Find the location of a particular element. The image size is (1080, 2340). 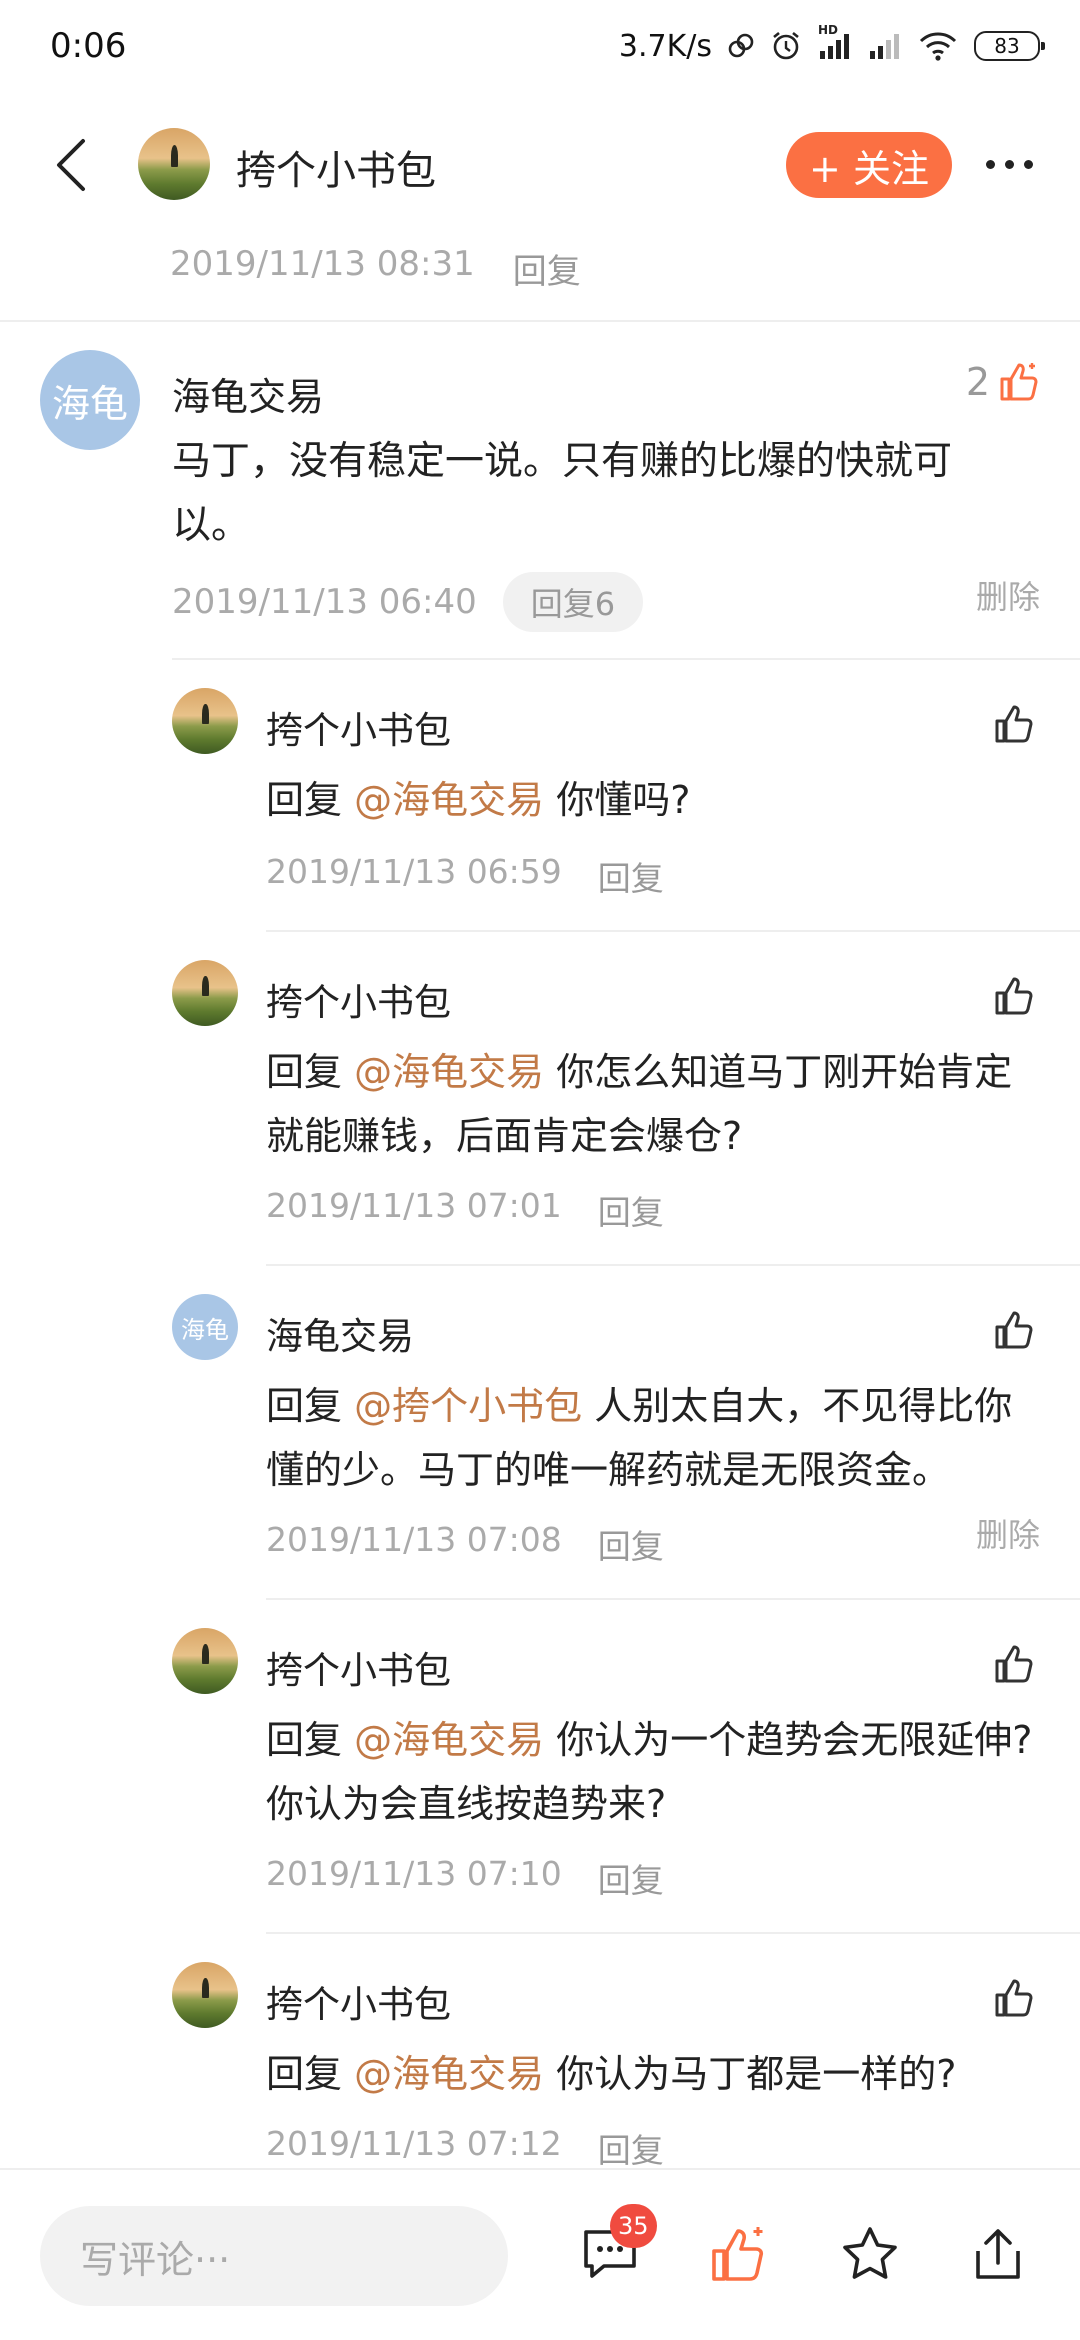

reply-meta: 2019/11/13 07:01 回复 is located at coordinates (465, 1210).